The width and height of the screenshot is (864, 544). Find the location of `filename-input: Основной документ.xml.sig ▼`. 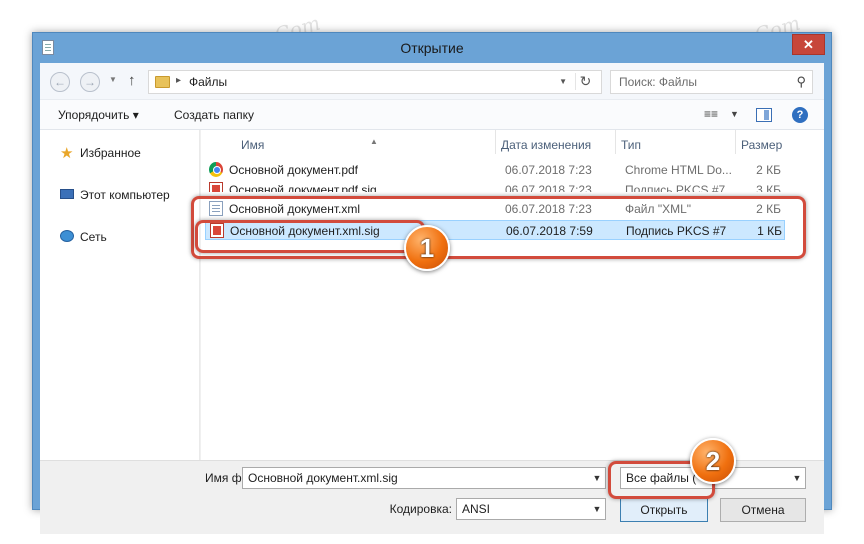

filename-input: Основной документ.xml.sig ▼ is located at coordinates (424, 478).